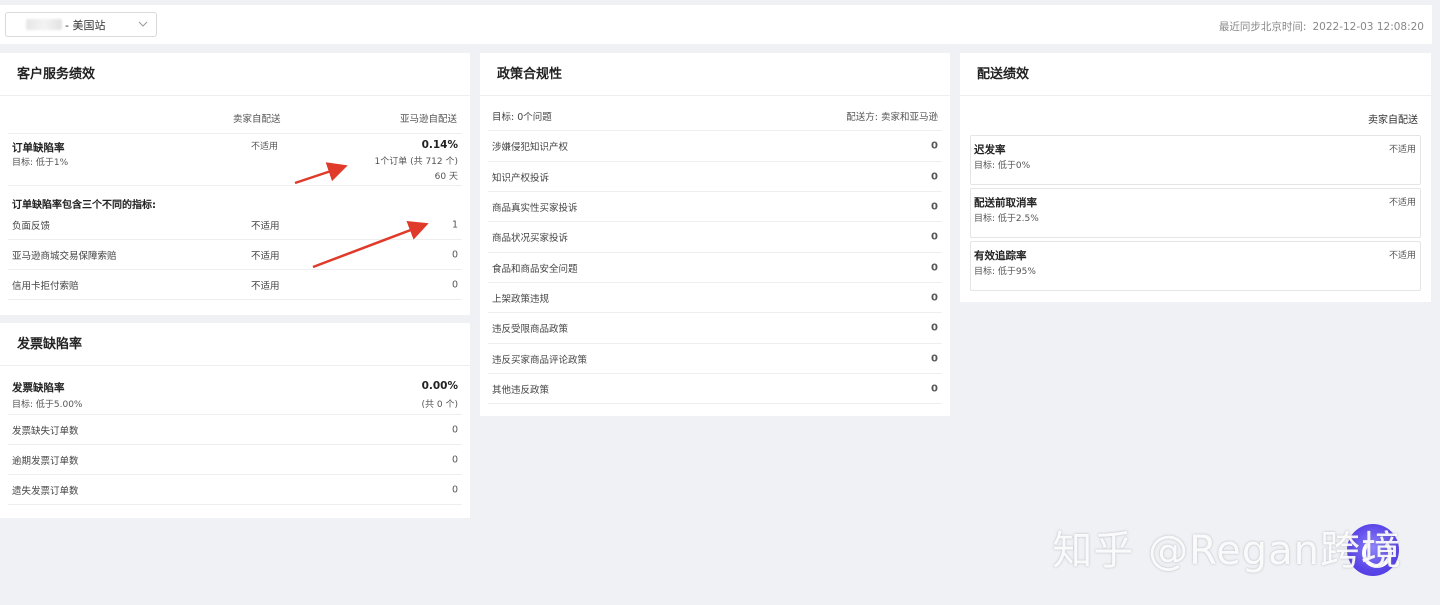 This screenshot has height=605, width=1440. Describe the element at coordinates (715, 146) in the screenshot. I see `table-row: 涉嫌侵犯知识产权 0` at that location.